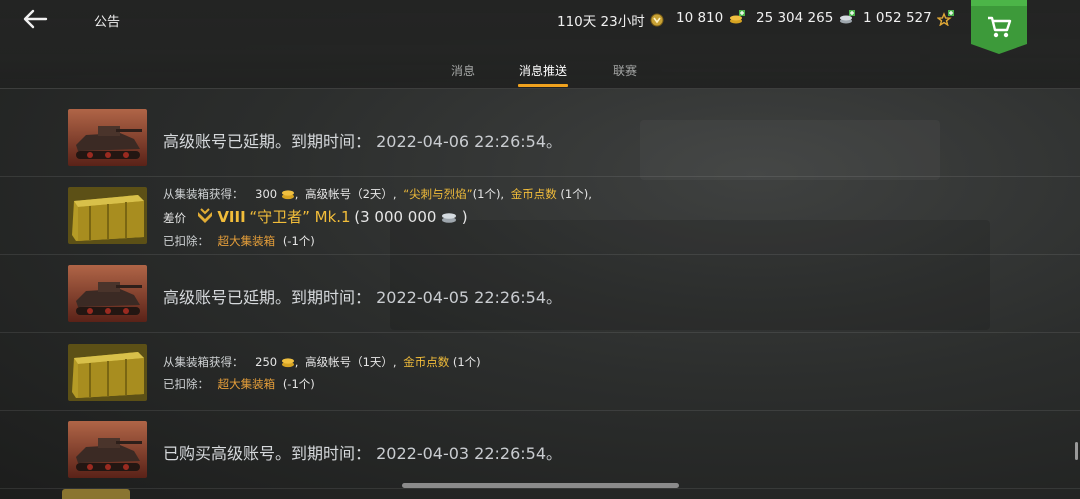 This screenshot has height=499, width=1080. Describe the element at coordinates (363, 141) in the screenshot. I see `notification-text: 高级账号已延期。到期时间： 2022-04-06 22:26:54。` at that location.